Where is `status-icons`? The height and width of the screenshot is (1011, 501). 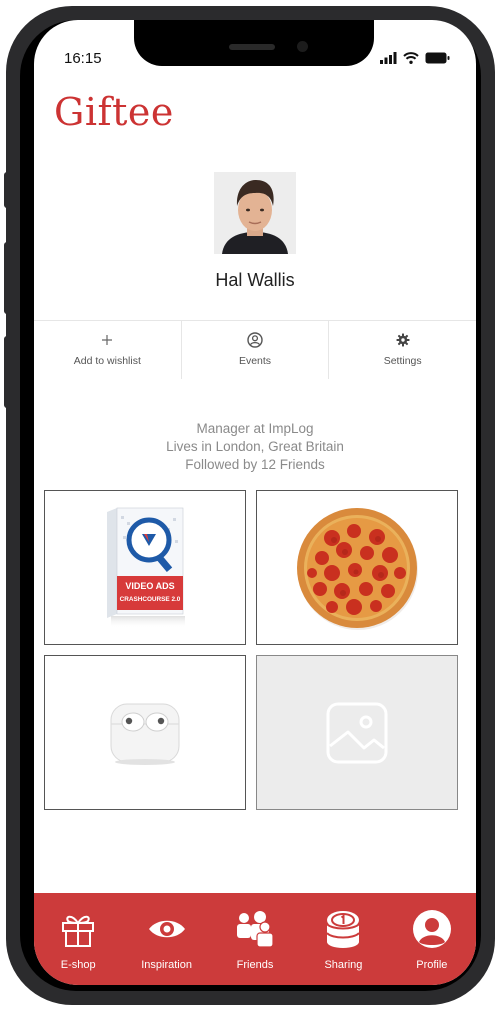
status-icons is located at coordinates (415, 58).